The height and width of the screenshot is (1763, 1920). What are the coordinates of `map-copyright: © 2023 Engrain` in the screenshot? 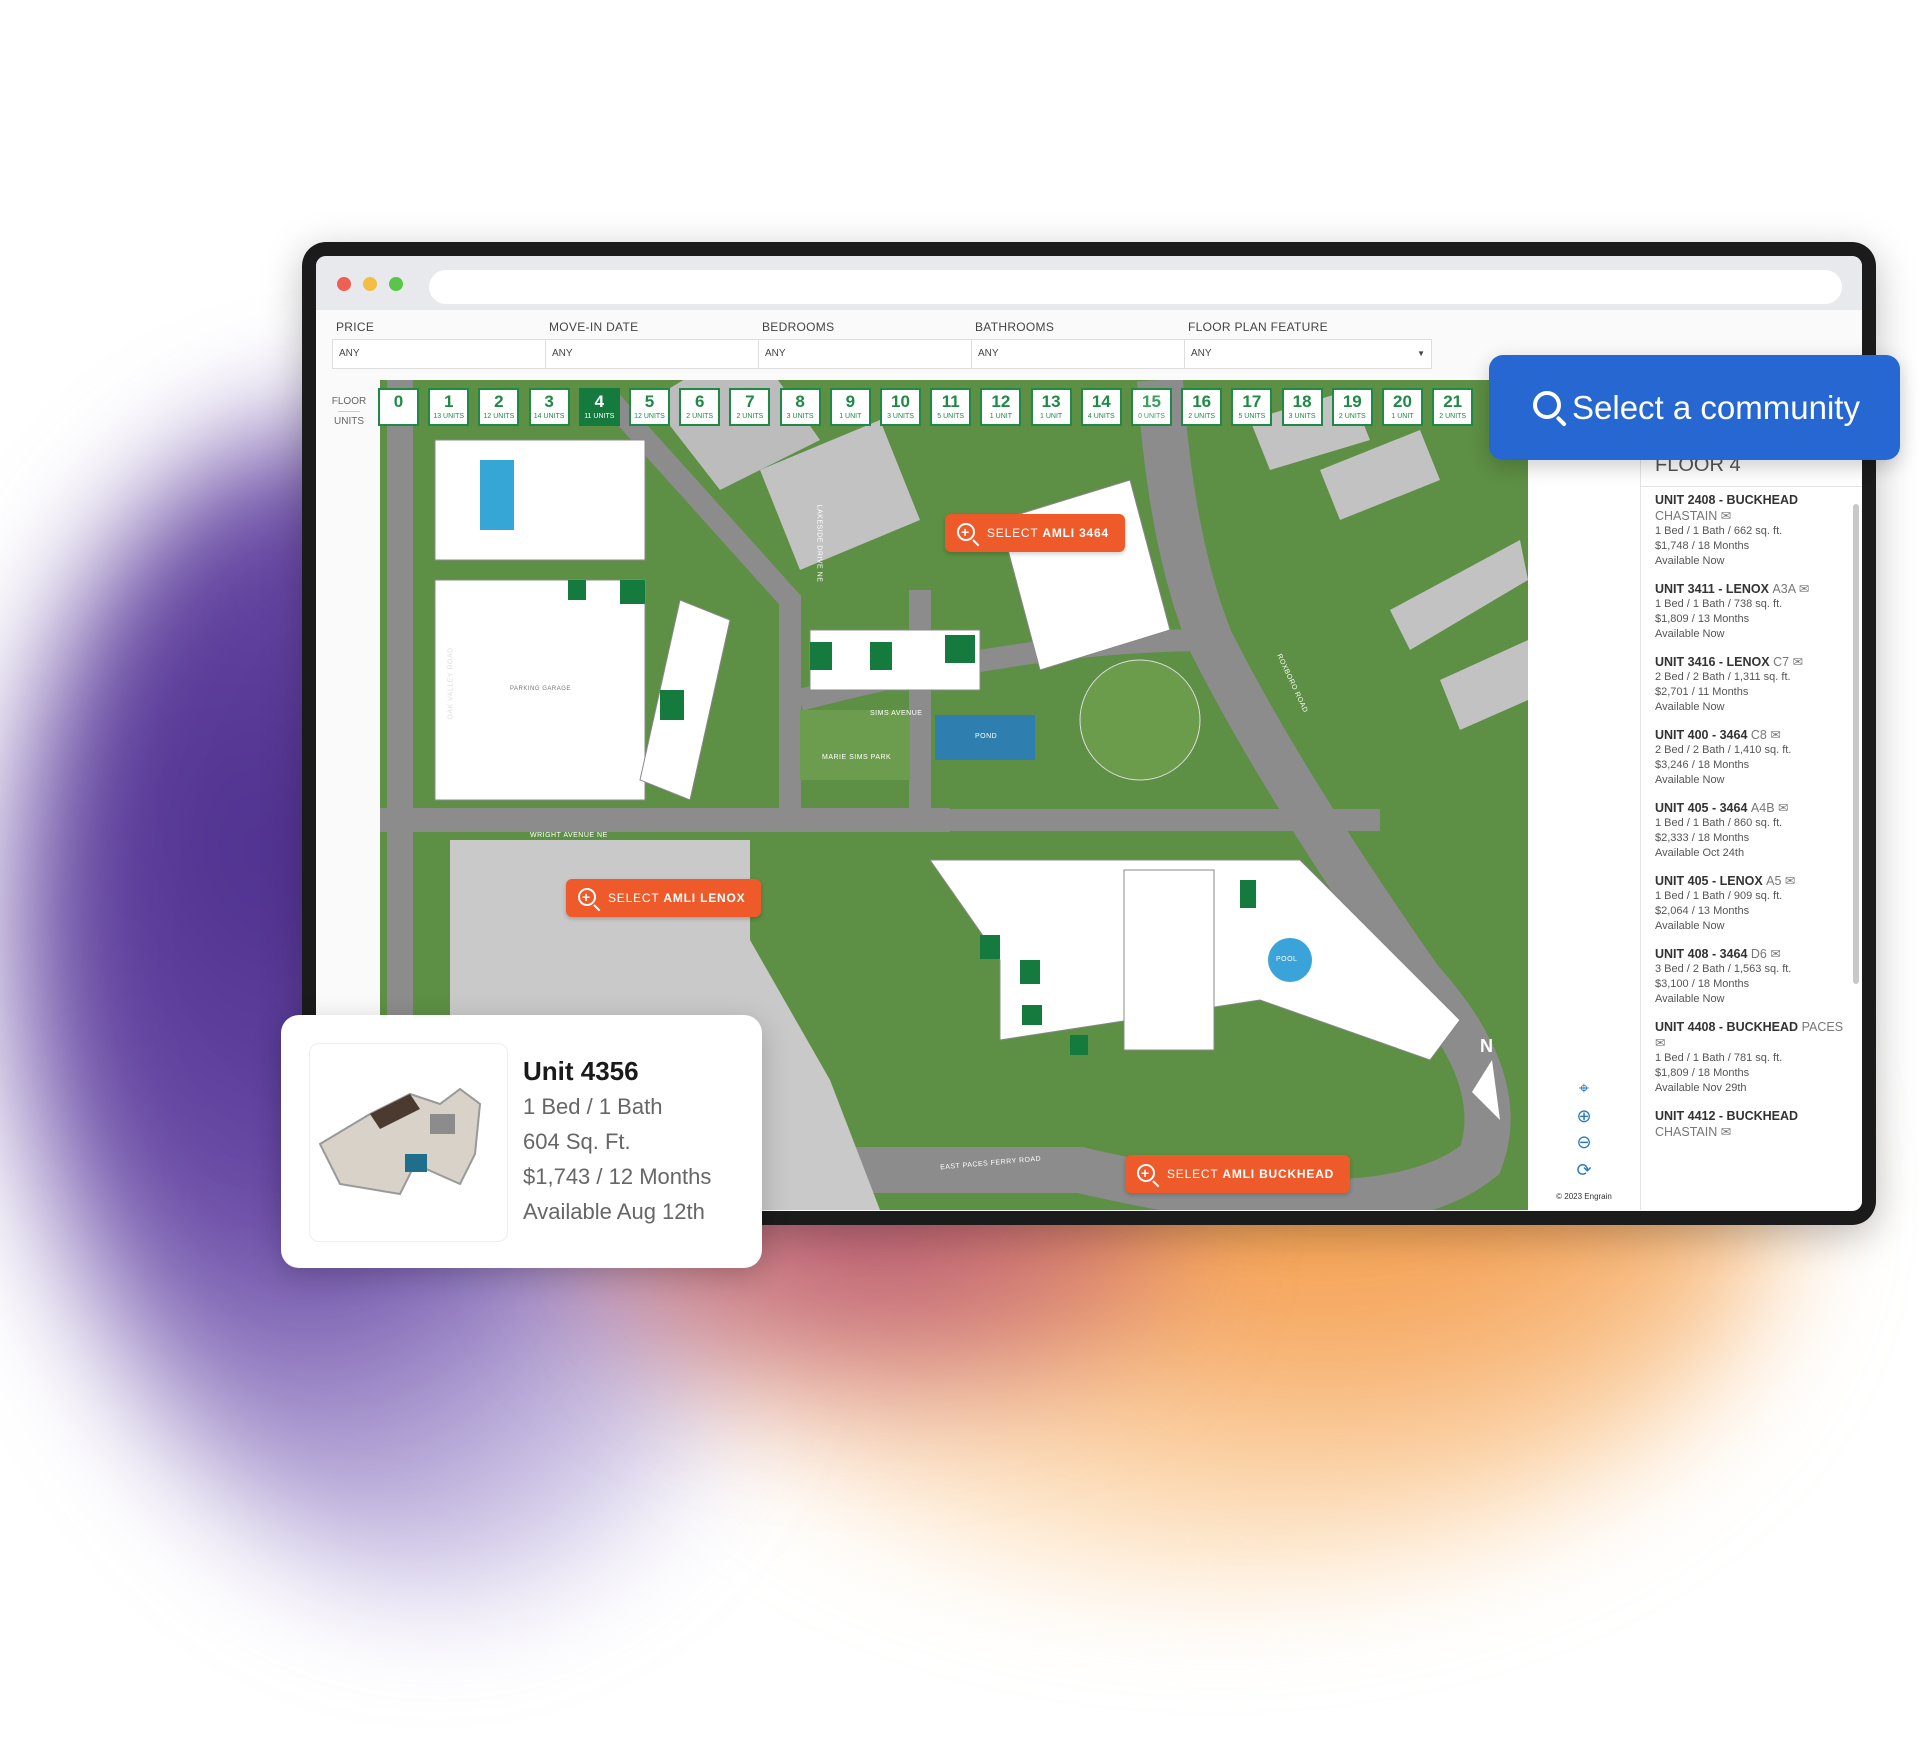 It's located at (1584, 1196).